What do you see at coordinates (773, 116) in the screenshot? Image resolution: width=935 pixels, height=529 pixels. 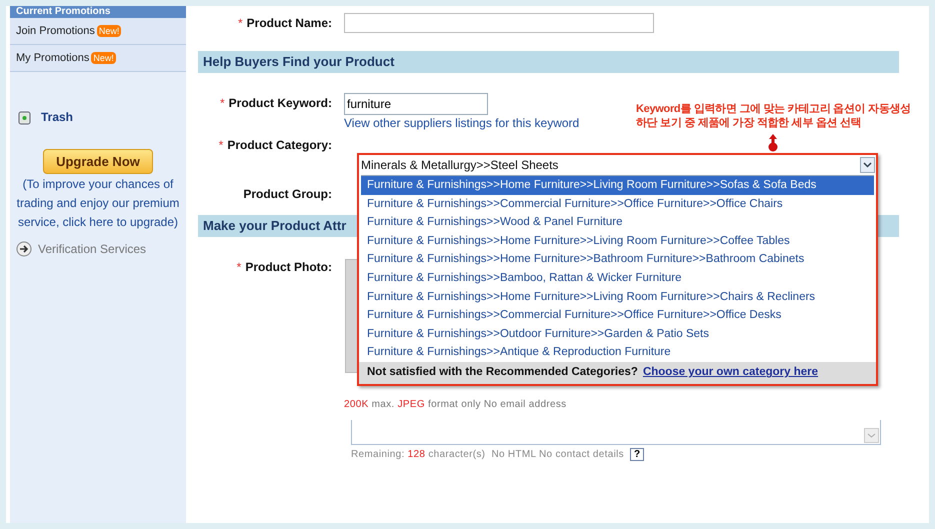 I see `annotation-text: Keyword를 입력하면 그에 맞는 카테고리 옵션이 자동생성 하단 보기 중 제품에 가장 적합한 세부 옵션 선택` at bounding box center [773, 116].